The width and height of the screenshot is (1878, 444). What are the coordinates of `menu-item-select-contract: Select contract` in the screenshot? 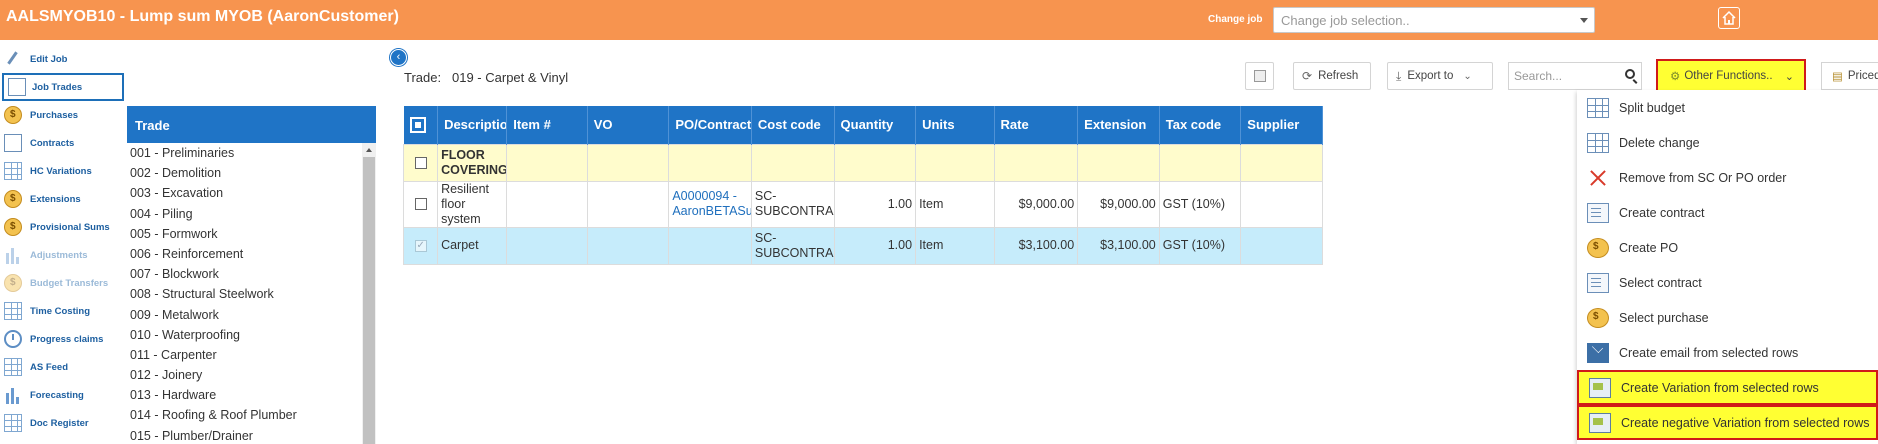 It's located at (1727, 282).